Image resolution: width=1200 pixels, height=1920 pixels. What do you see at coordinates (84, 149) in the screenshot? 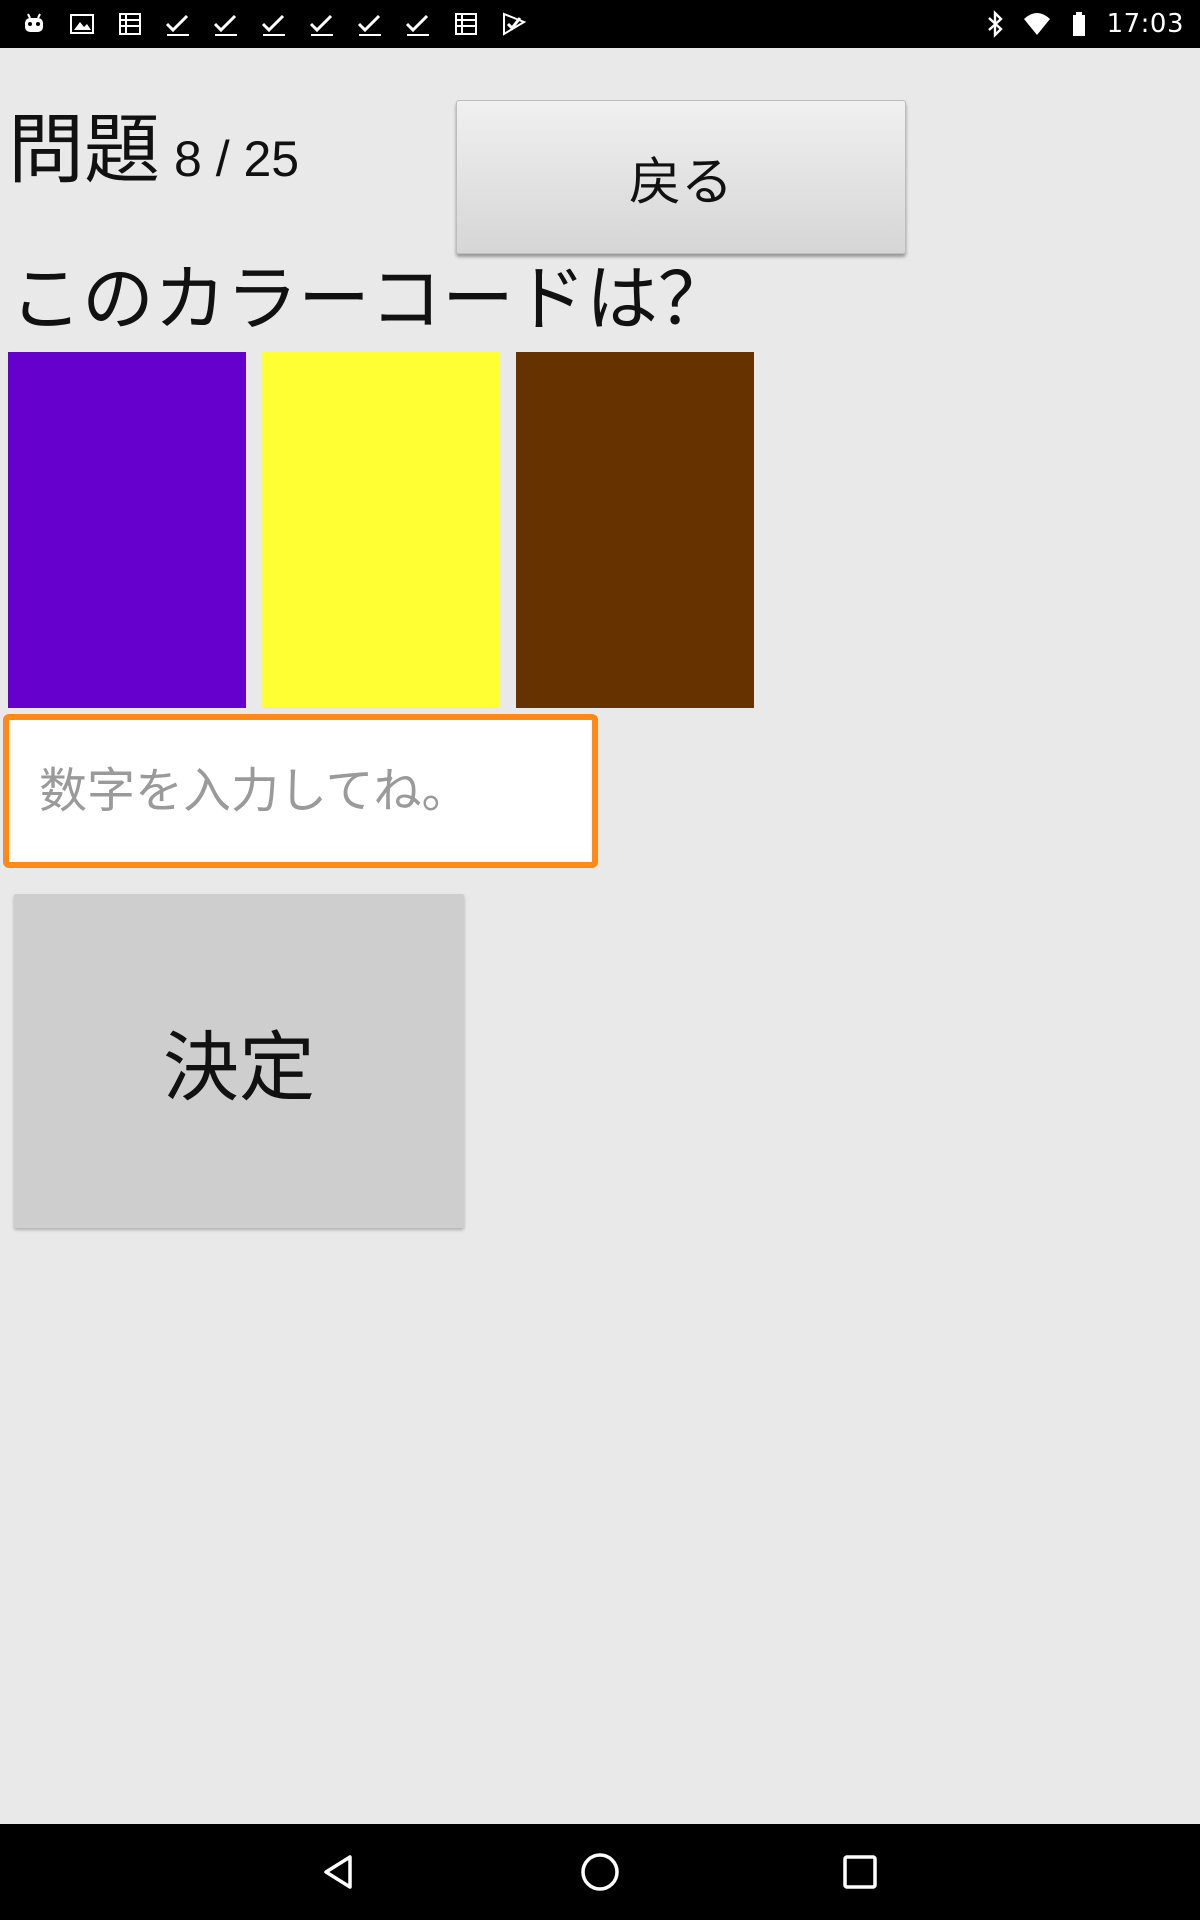
I see `question-label: 問題` at bounding box center [84, 149].